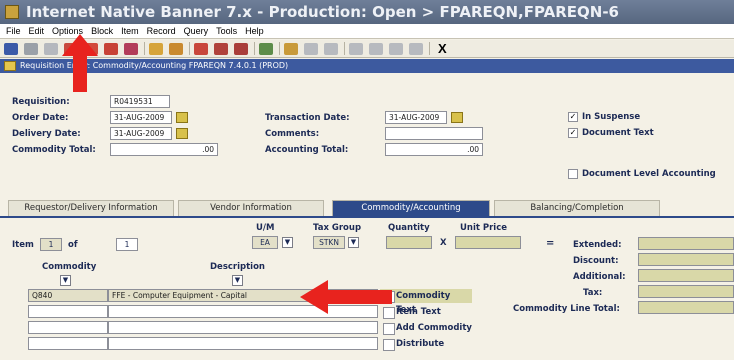 This screenshot has height=360, width=734. What do you see at coordinates (111, 48) in the screenshot?
I see `next-block-icon` at bounding box center [111, 48].